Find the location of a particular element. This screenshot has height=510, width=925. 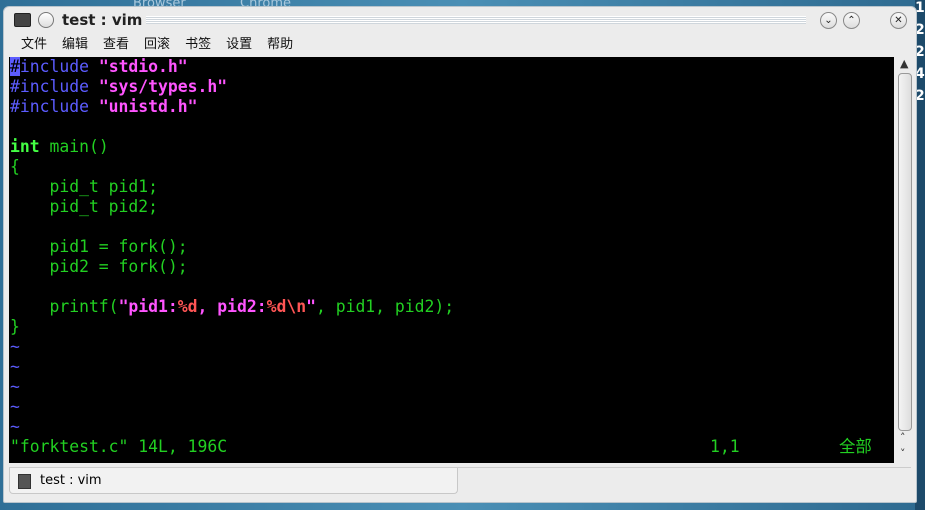

scroll-position: 全部 is located at coordinates (855, 446).